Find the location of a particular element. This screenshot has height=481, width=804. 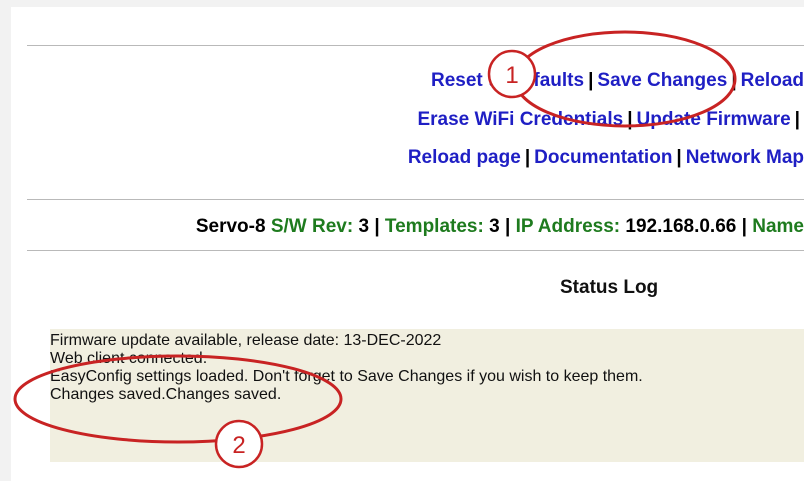

log-line: Web client connected. is located at coordinates (129, 358).